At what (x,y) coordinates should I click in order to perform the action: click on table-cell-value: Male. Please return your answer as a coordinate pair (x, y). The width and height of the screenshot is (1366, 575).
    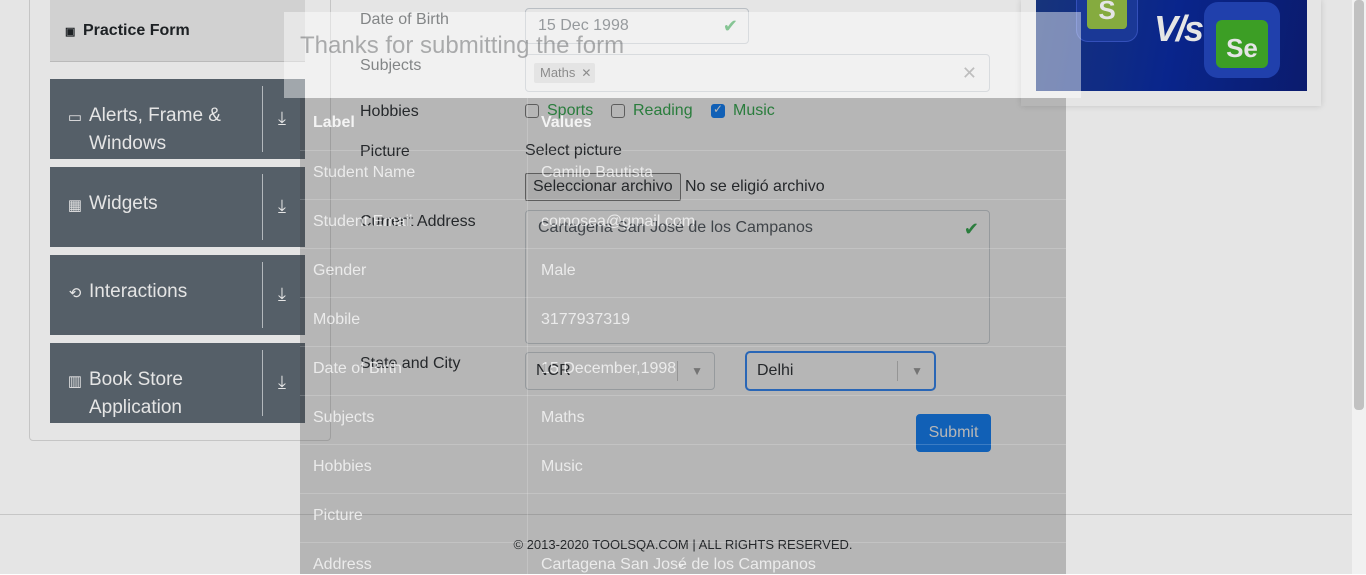
    Looking at the image, I should click on (558, 270).